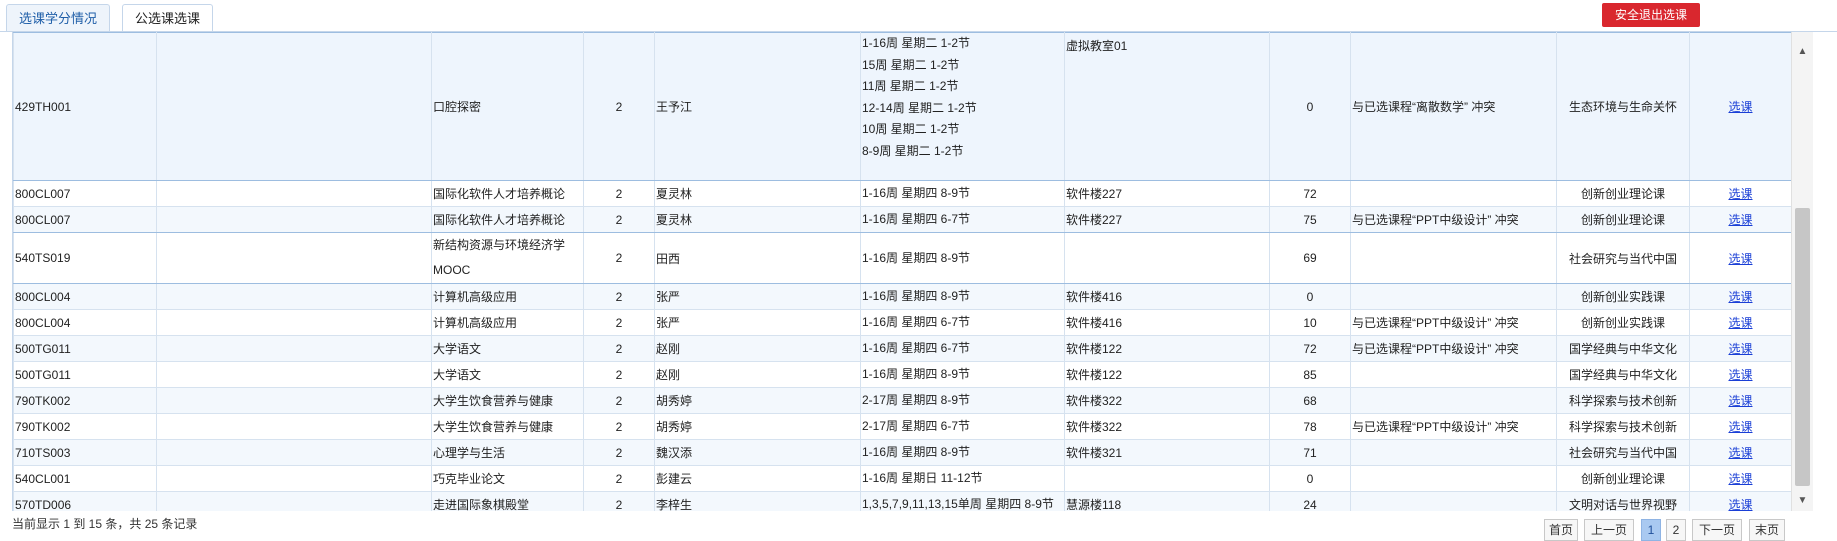 The width and height of the screenshot is (1837, 541). Describe the element at coordinates (1651, 530) in the screenshot. I see `page-1-button: 1` at that location.